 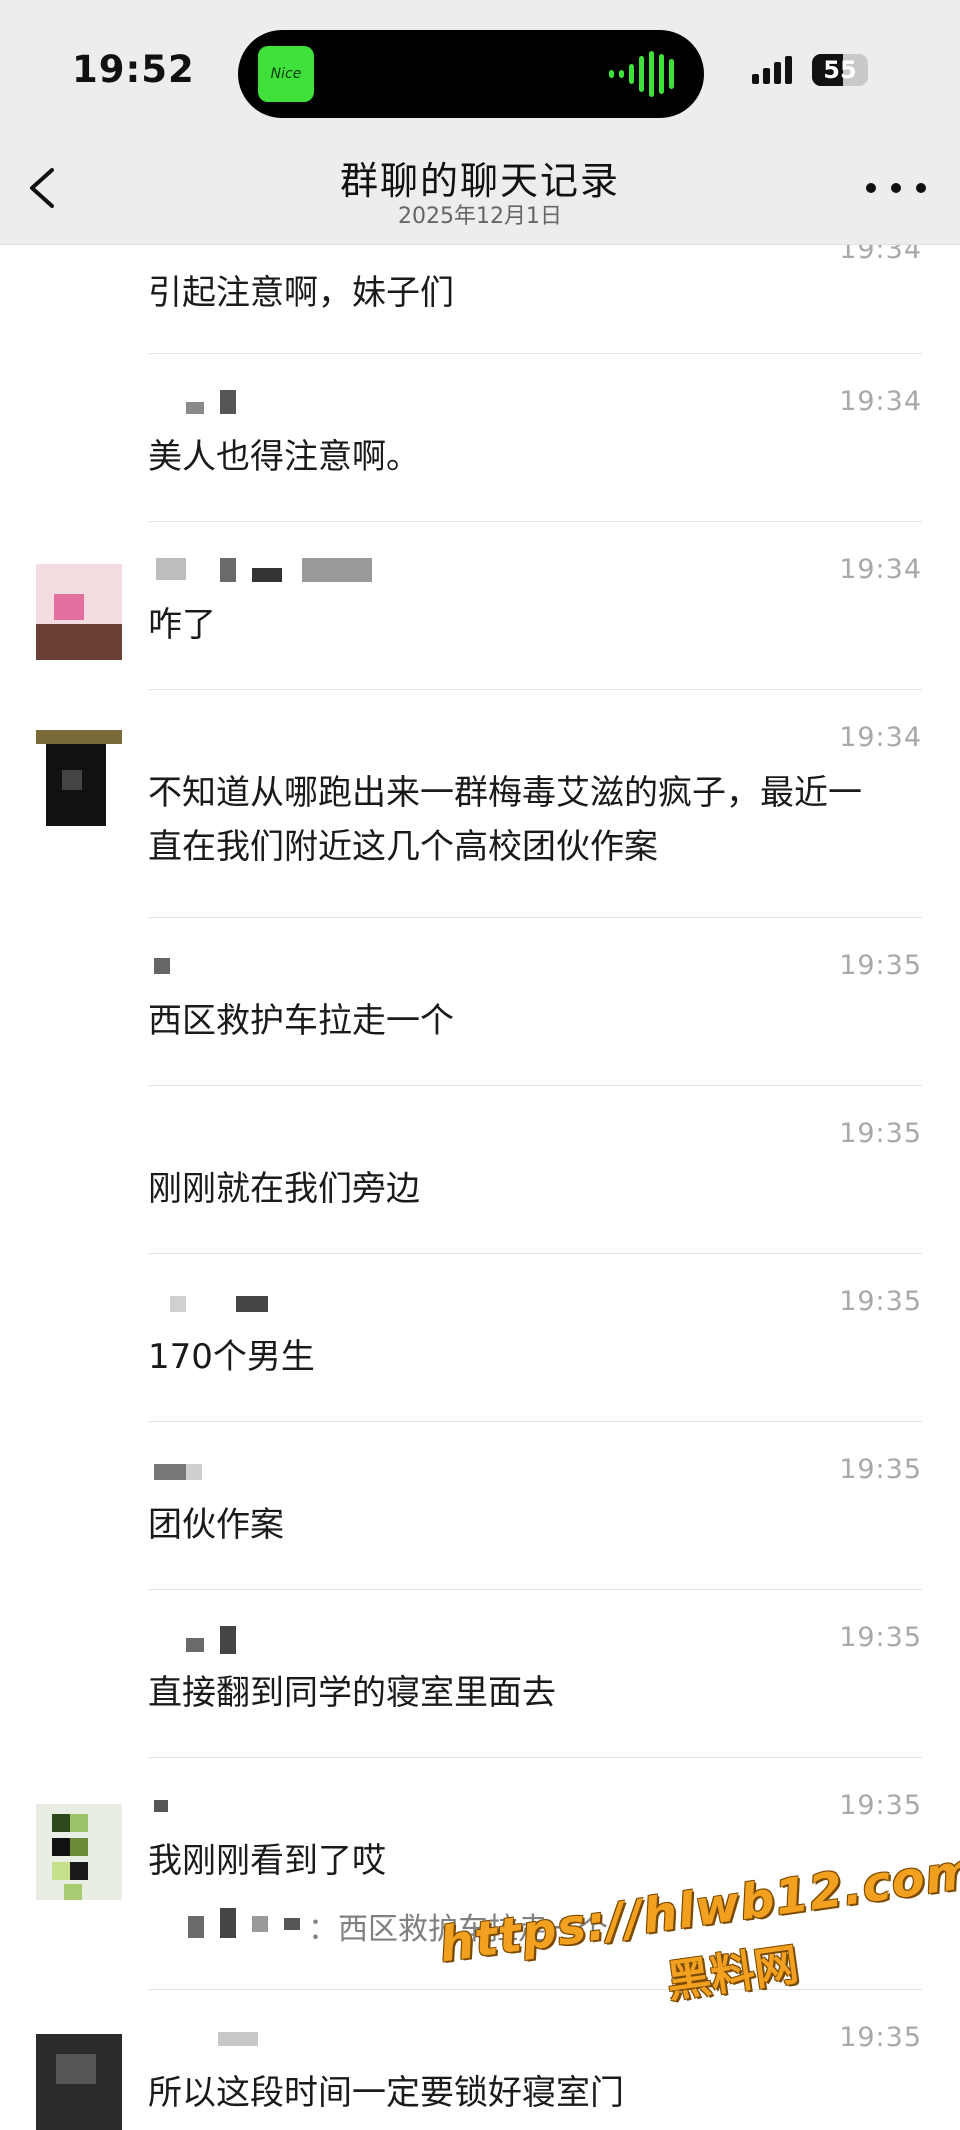 I want to click on more-options-button, so click(x=896, y=188).